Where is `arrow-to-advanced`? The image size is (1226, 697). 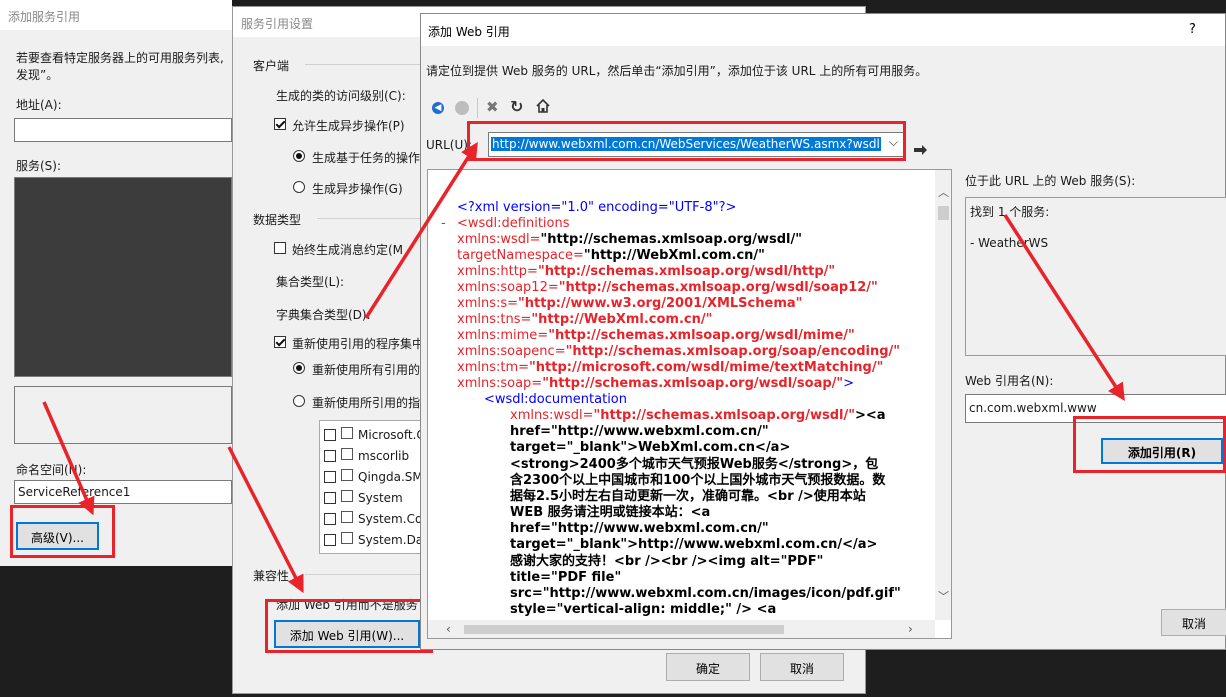
arrow-to-advanced is located at coordinates (68, 458).